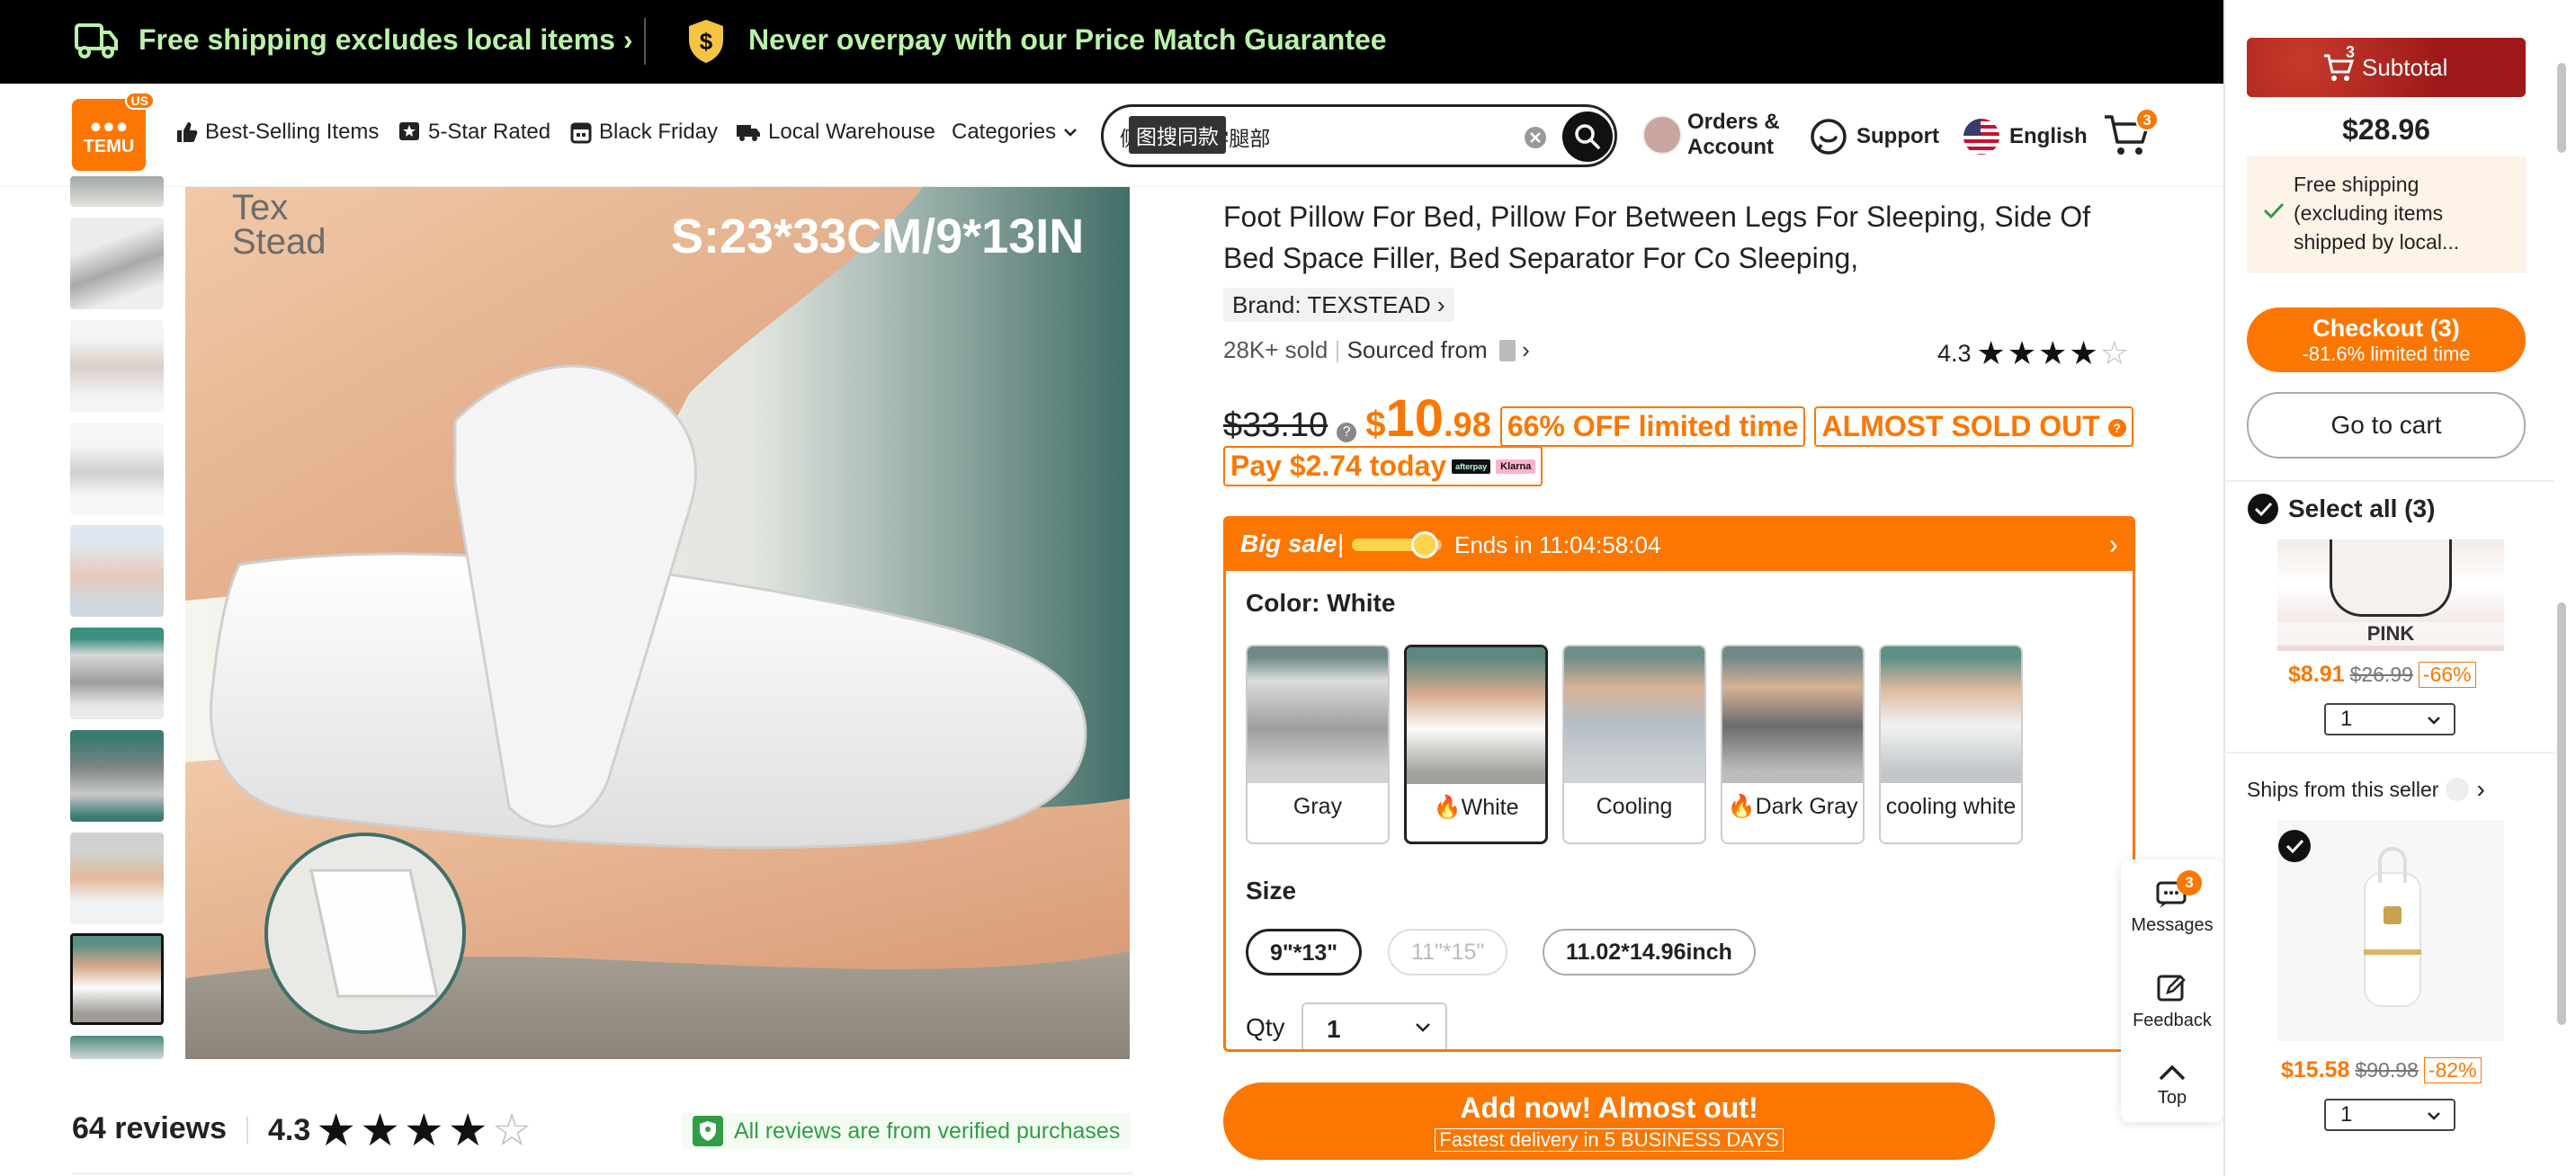  I want to click on thumbnail-9-selected, so click(117, 979).